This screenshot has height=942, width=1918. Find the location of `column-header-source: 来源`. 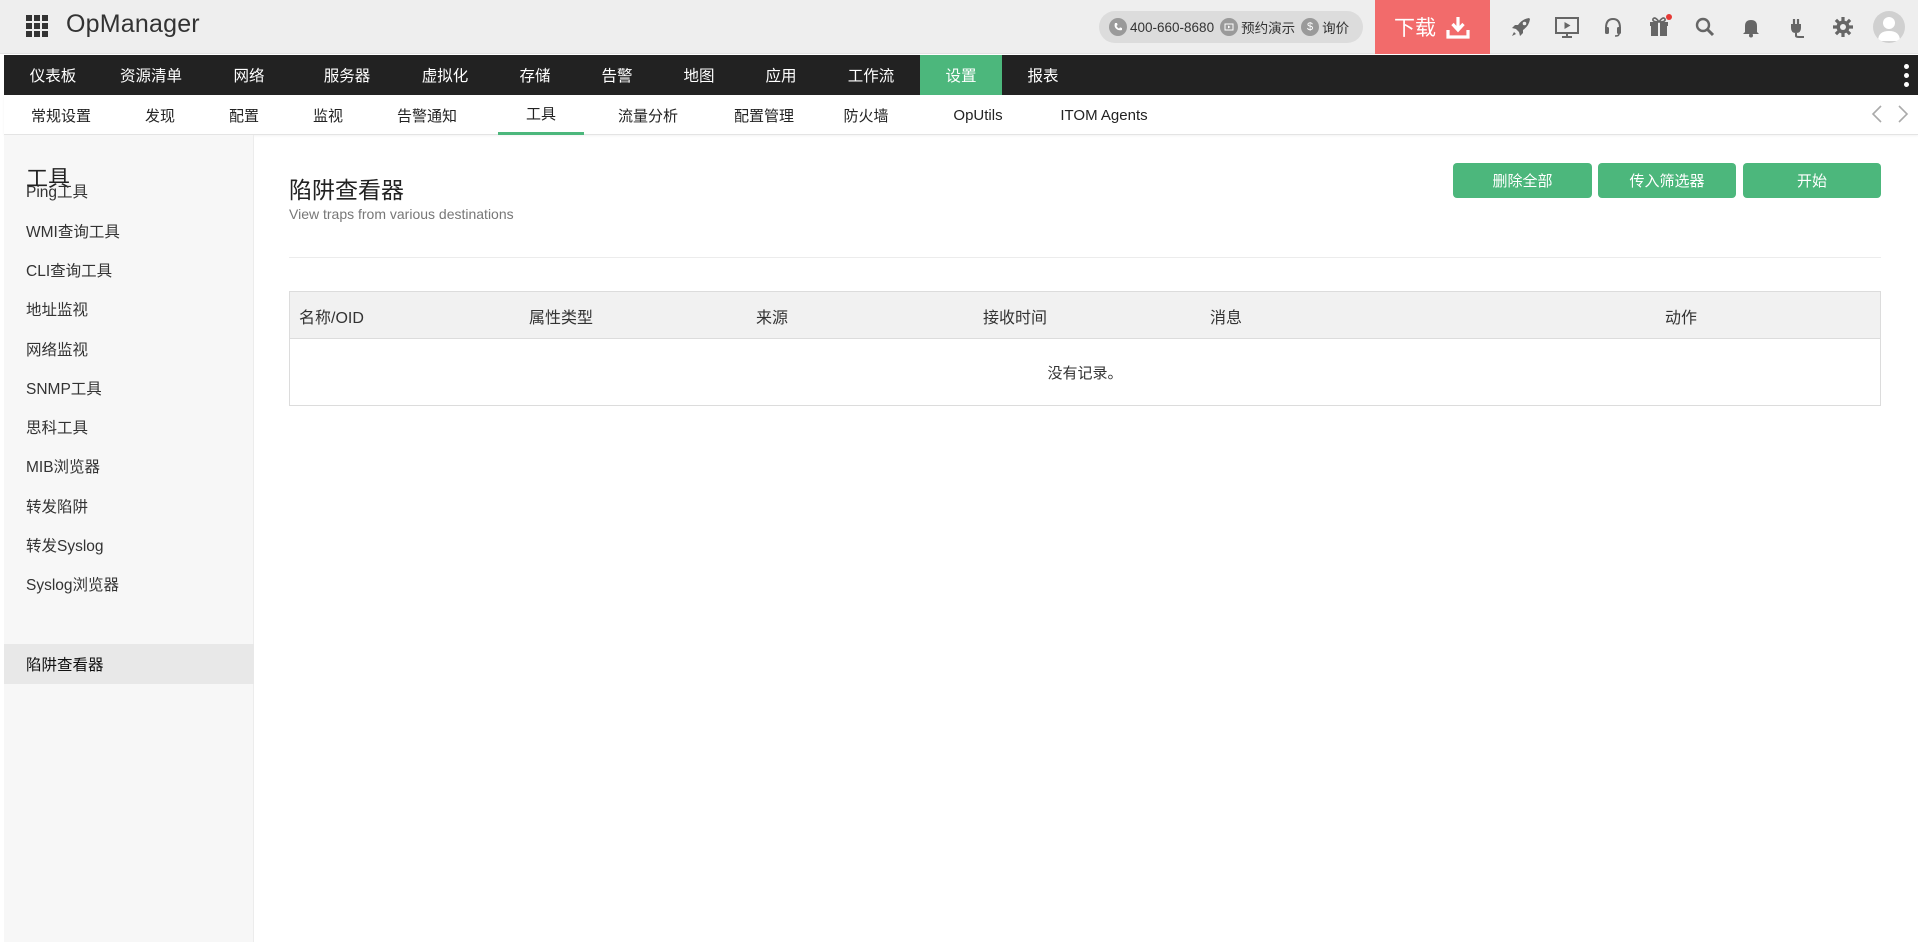

column-header-source: 来源 is located at coordinates (772, 315).